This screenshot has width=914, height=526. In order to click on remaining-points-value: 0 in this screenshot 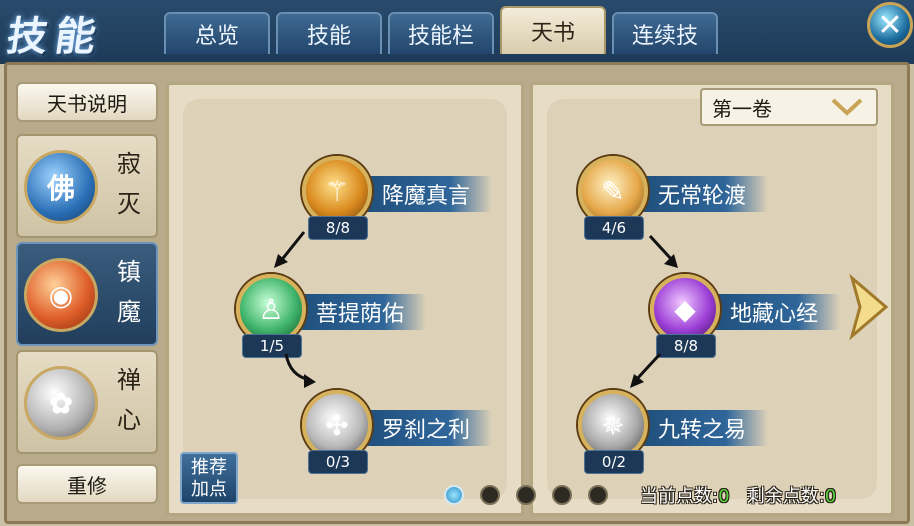, I will do `click(830, 496)`.